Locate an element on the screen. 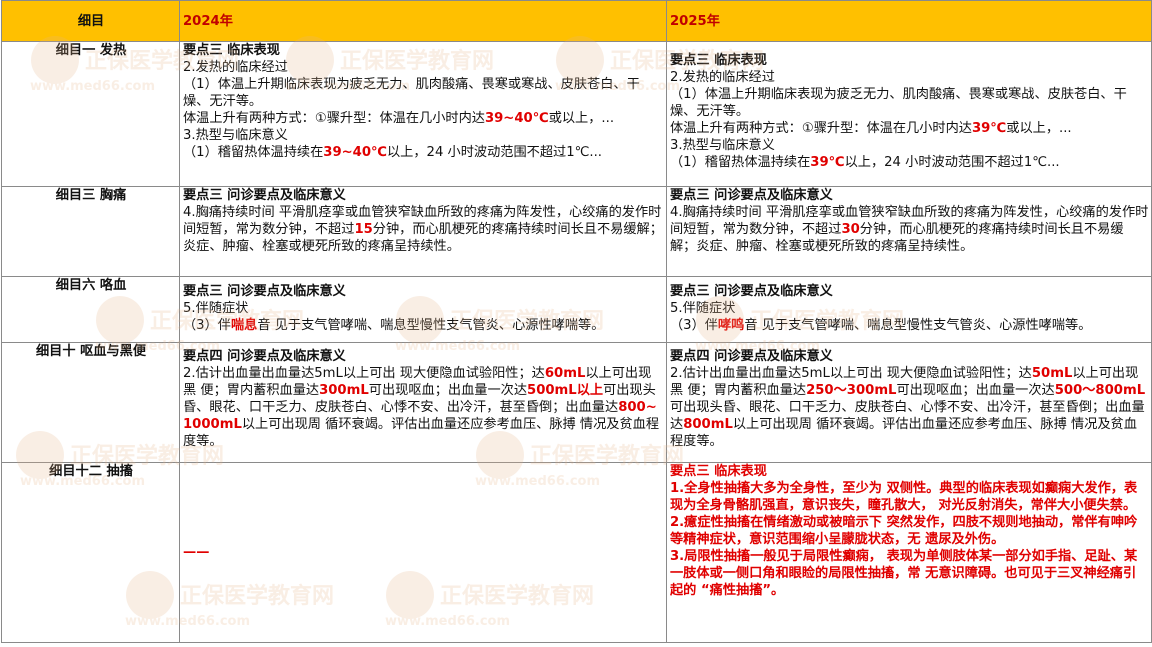  changed-value: 500～800mL is located at coordinates (1100, 390).